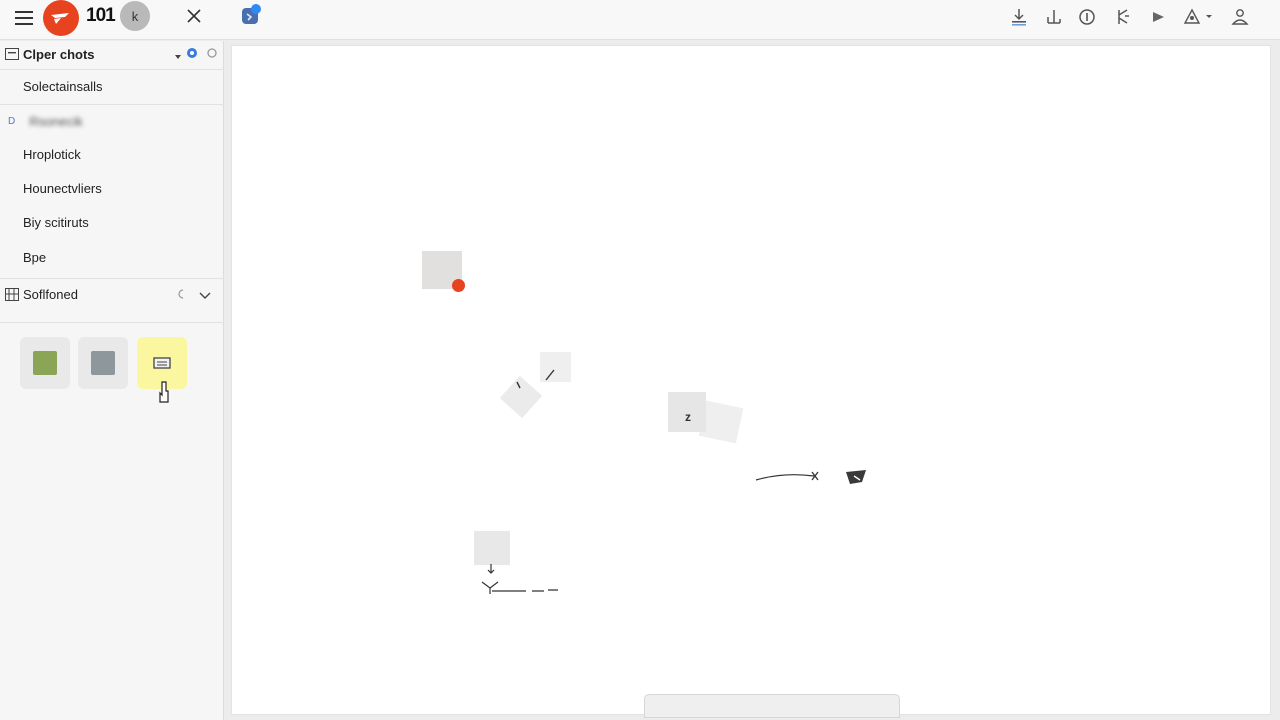  I want to click on panel-icon, so click(12, 54).